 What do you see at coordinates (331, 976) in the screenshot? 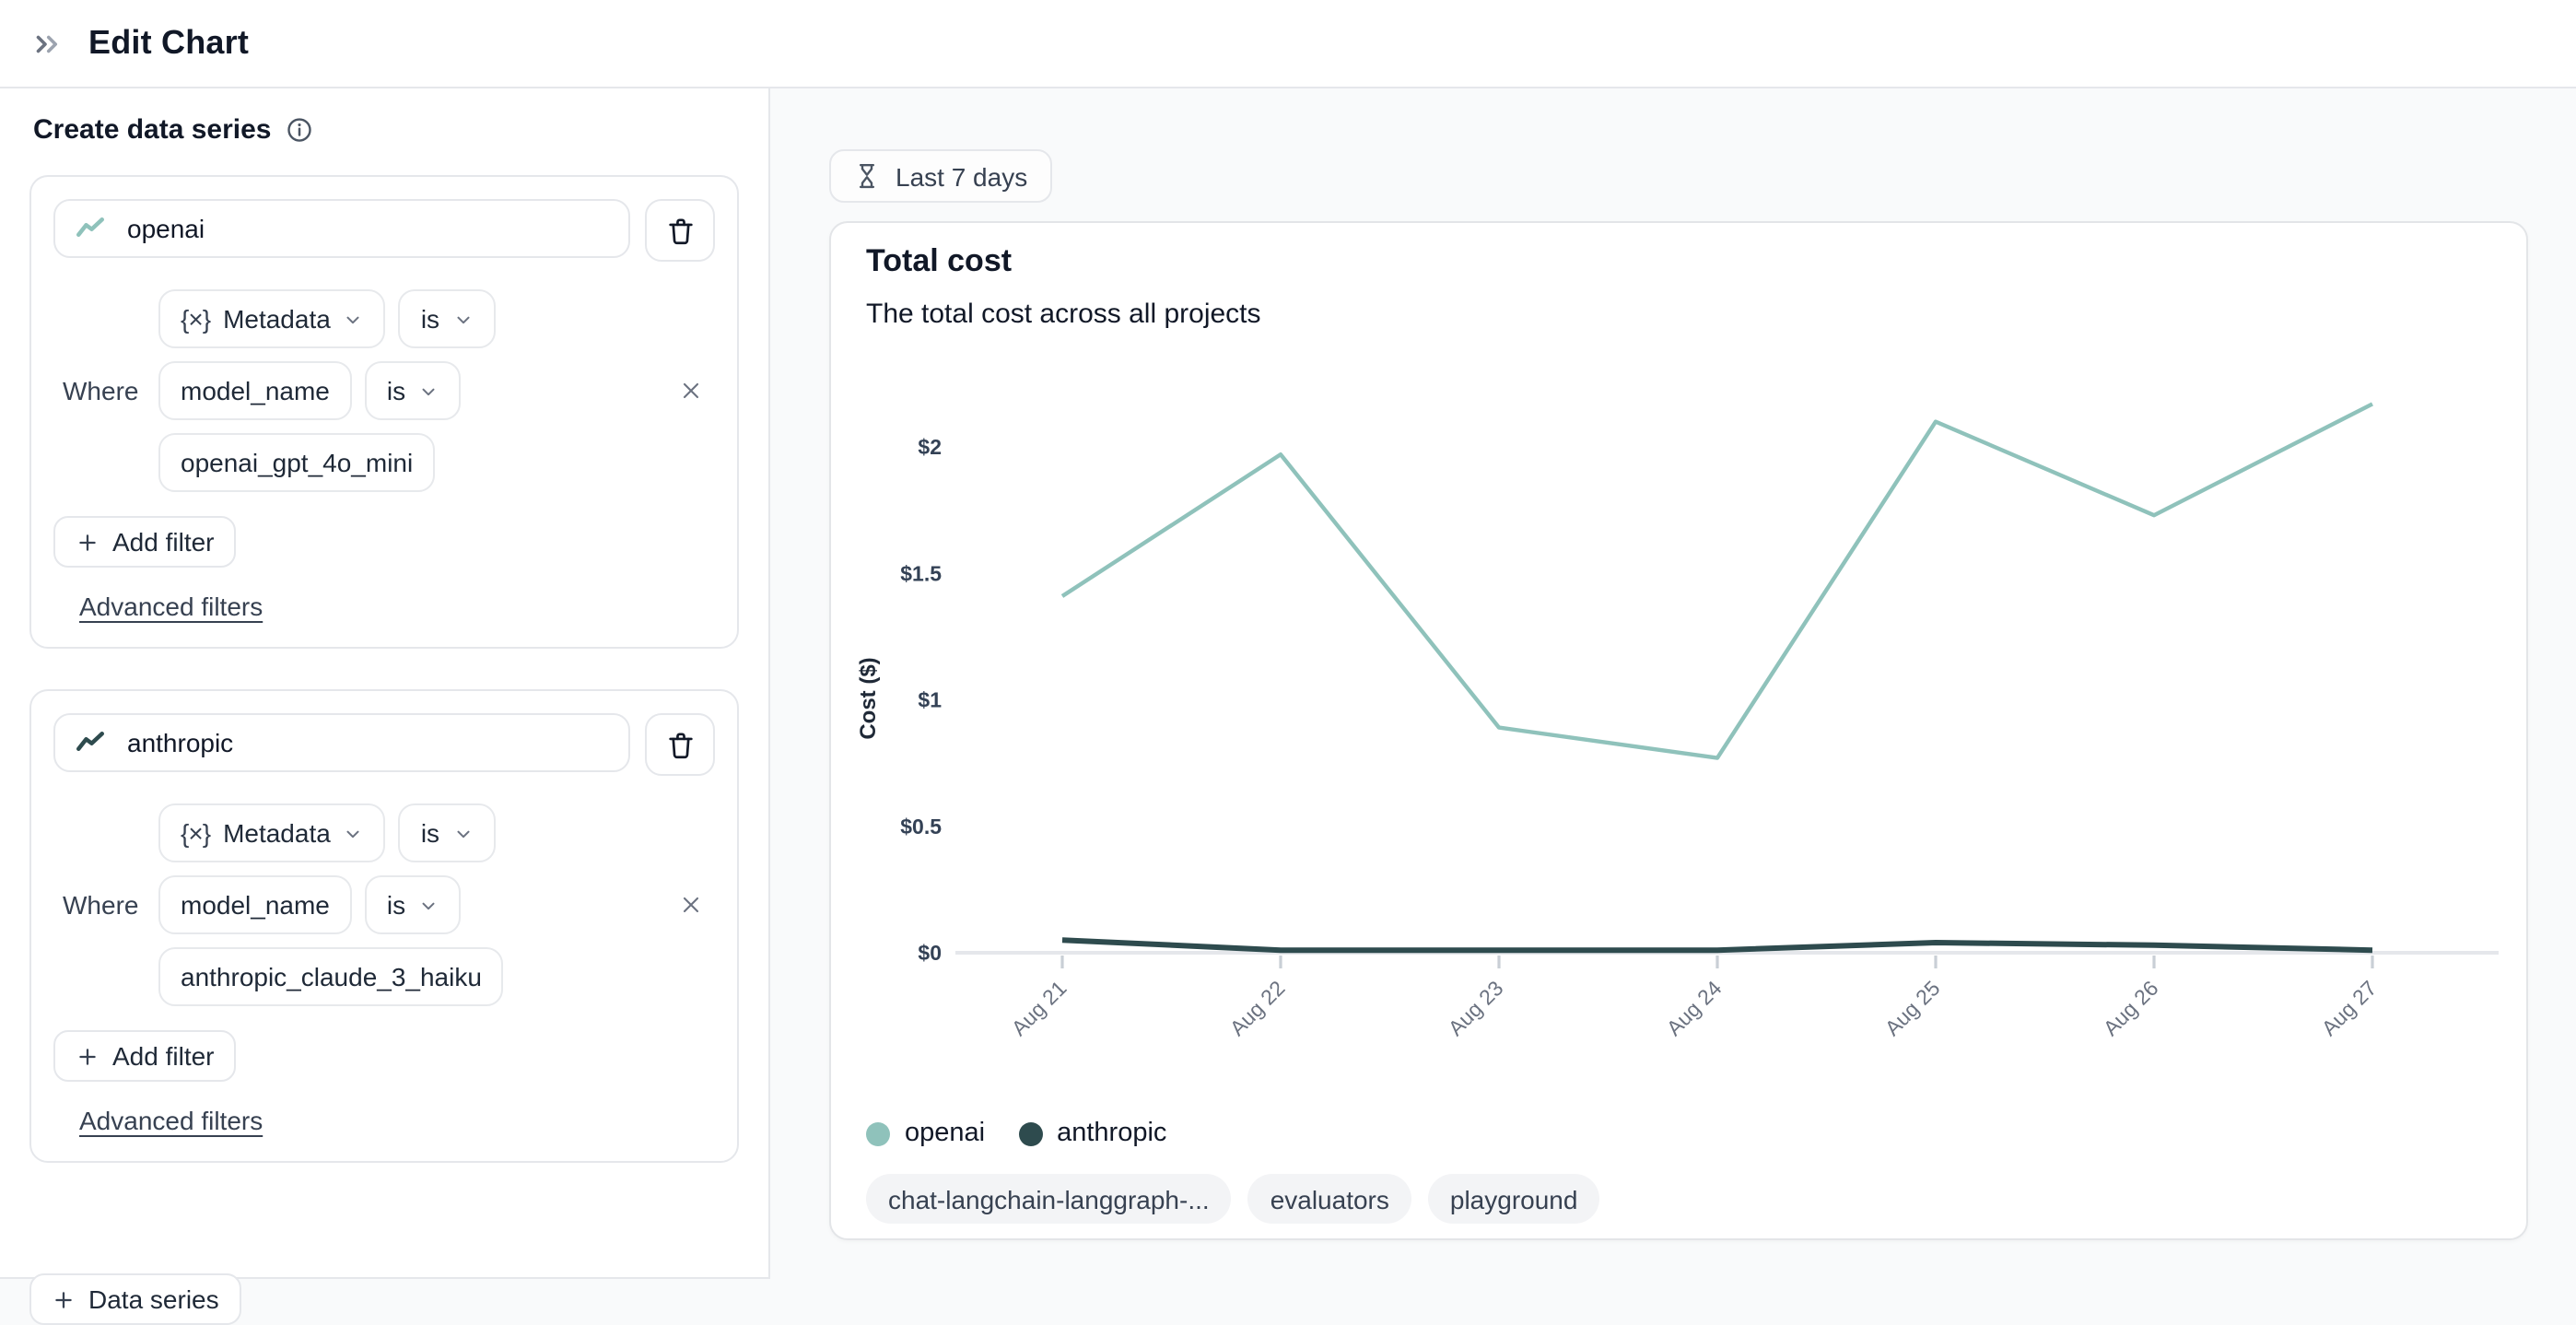
I see `metadata-value-chip: anthropic_claude_3_haiku` at bounding box center [331, 976].